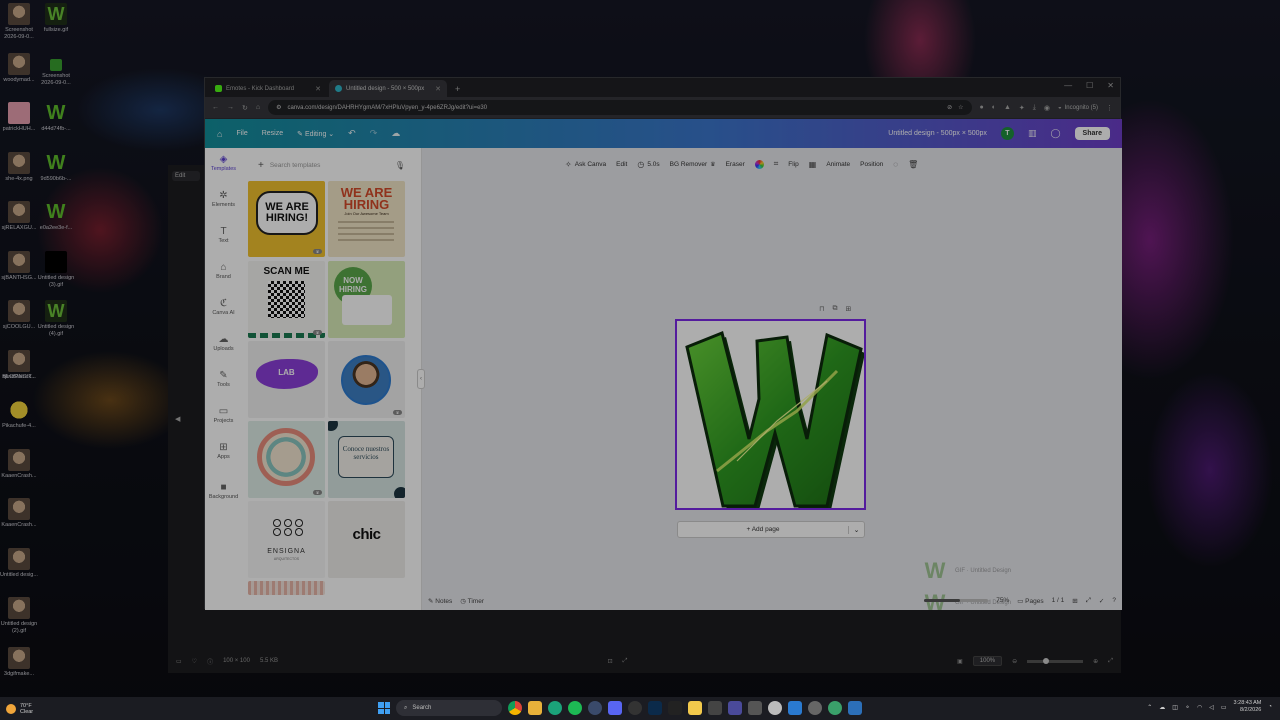  I want to click on nav-background: ■ Background, so click(223, 494).